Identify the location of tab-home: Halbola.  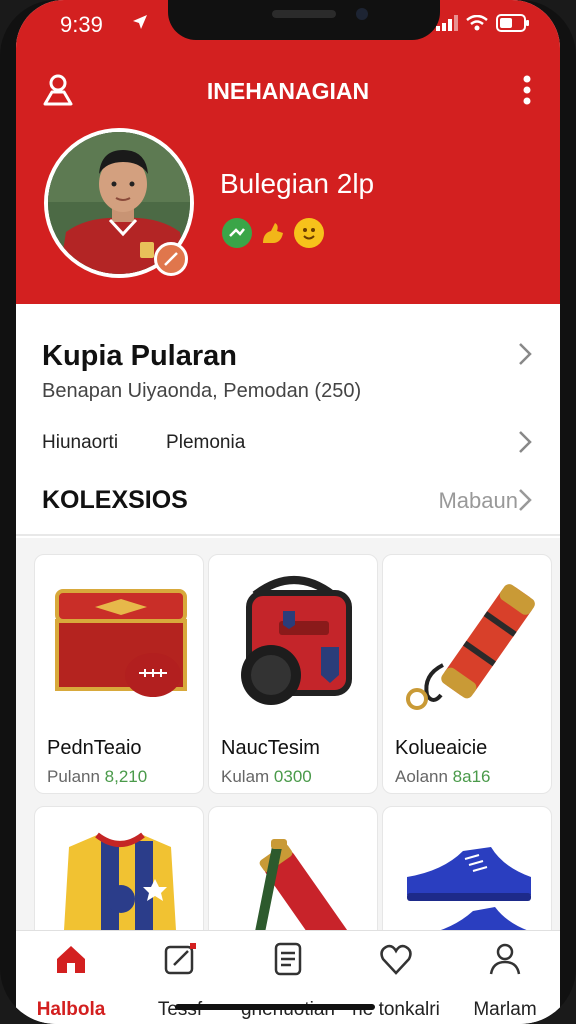
(71, 977).